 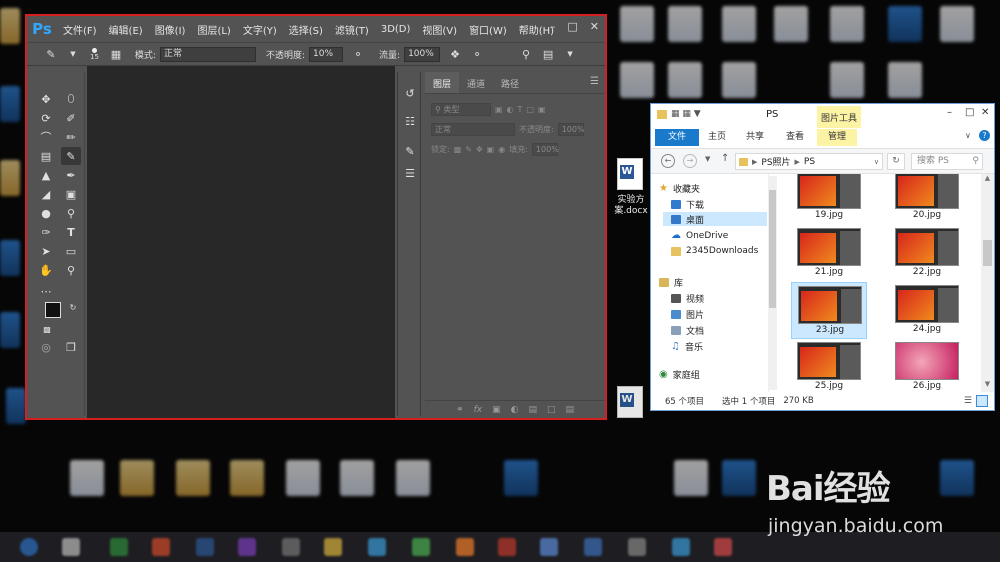 I want to click on dodge-tool-icon: ⚲, so click(x=71, y=213).